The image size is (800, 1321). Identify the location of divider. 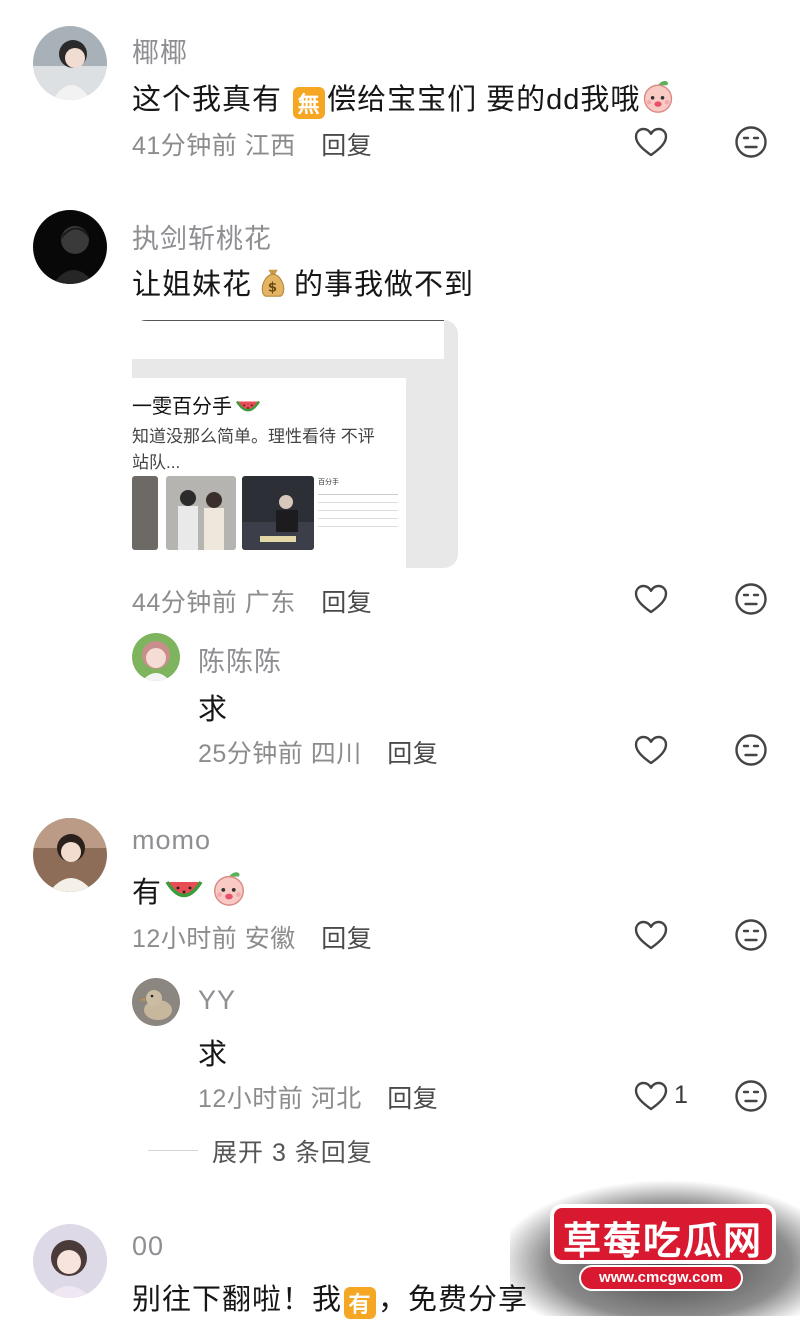
(173, 1150).